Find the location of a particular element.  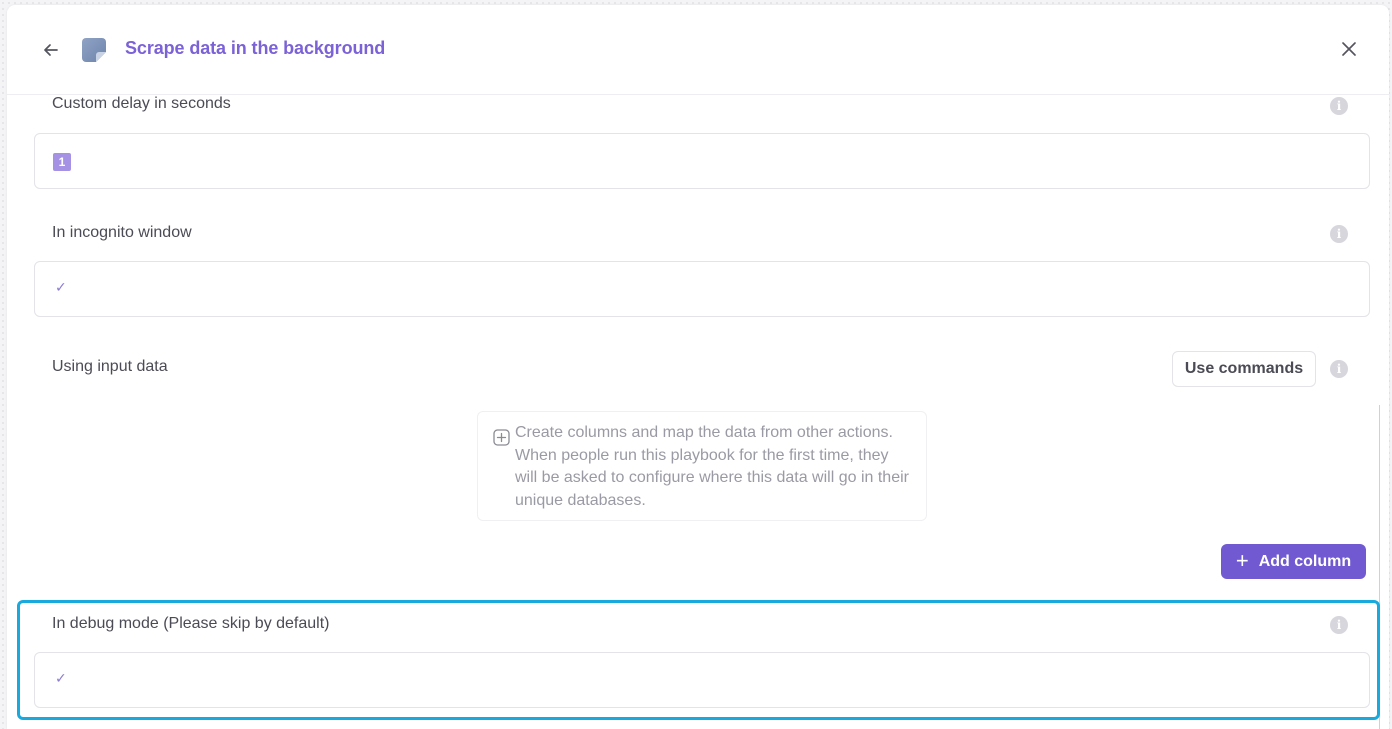

delay-value-token: 1 is located at coordinates (62, 162).